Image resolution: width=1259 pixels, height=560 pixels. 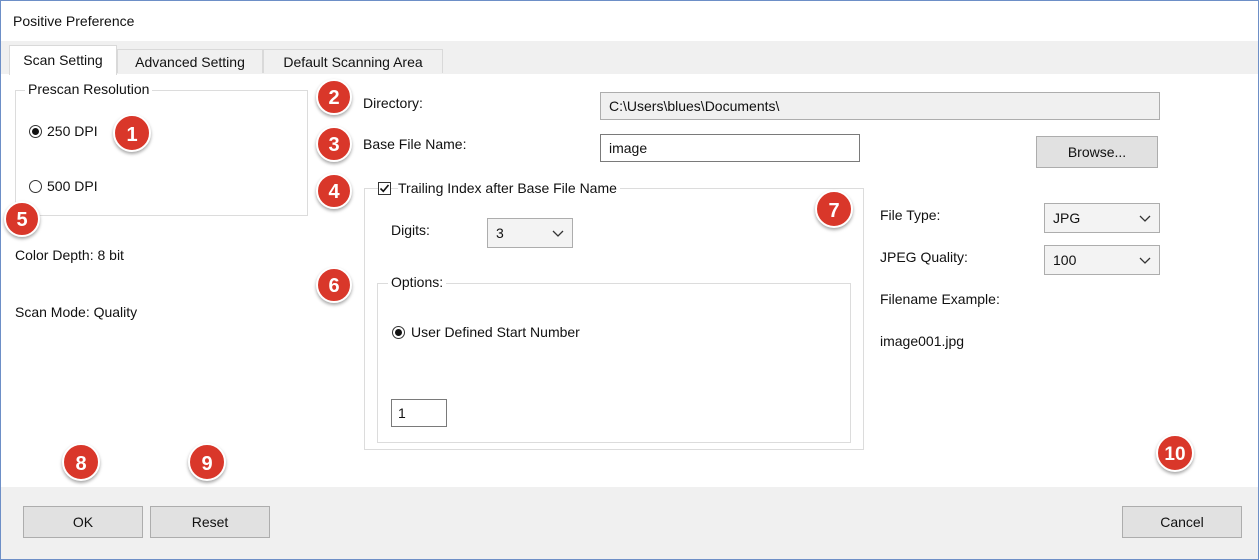 What do you see at coordinates (210, 522) in the screenshot?
I see `reset-button: Reset` at bounding box center [210, 522].